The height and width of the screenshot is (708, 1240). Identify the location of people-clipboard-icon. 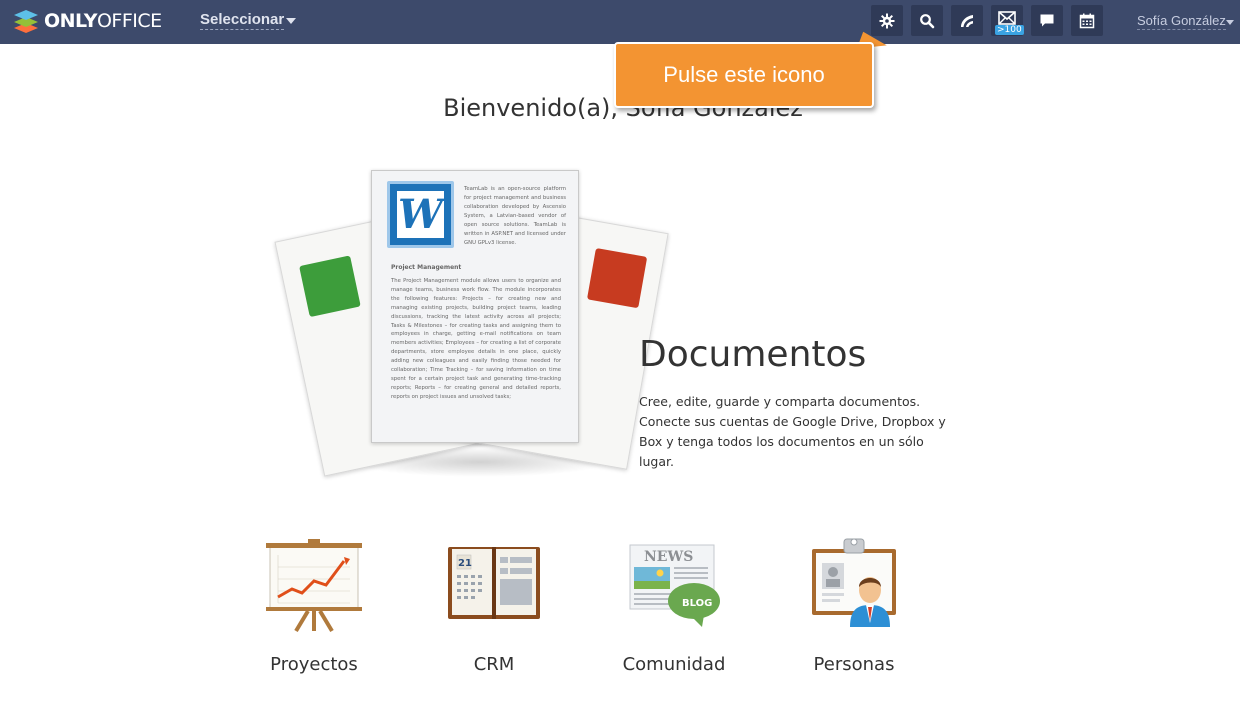
(854, 585).